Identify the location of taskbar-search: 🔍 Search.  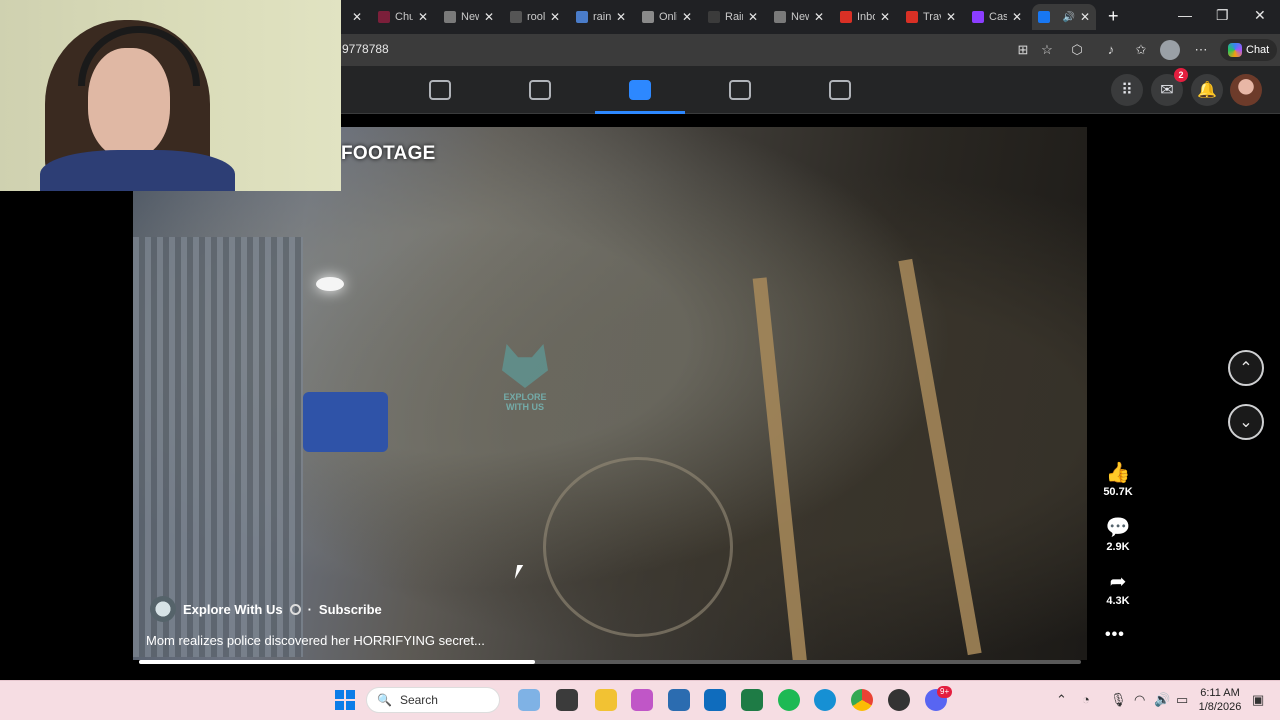
(433, 700).